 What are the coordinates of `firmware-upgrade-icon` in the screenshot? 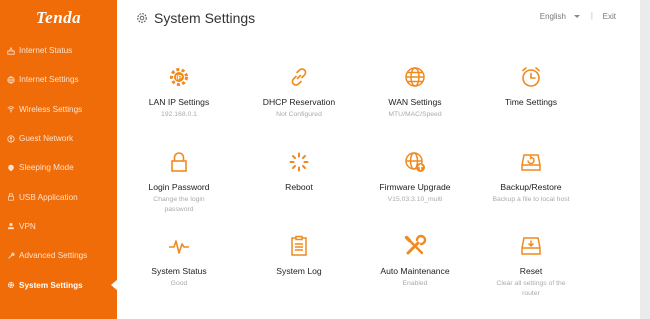 It's located at (415, 161).